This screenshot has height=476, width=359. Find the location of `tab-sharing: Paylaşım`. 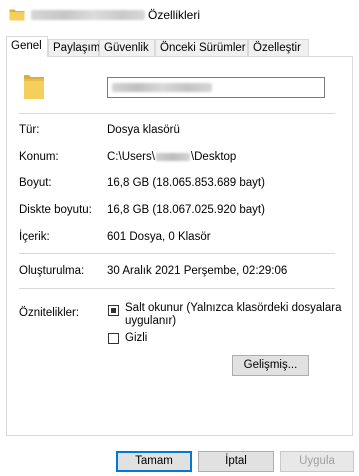

tab-sharing: Paylaşım is located at coordinates (74, 47).